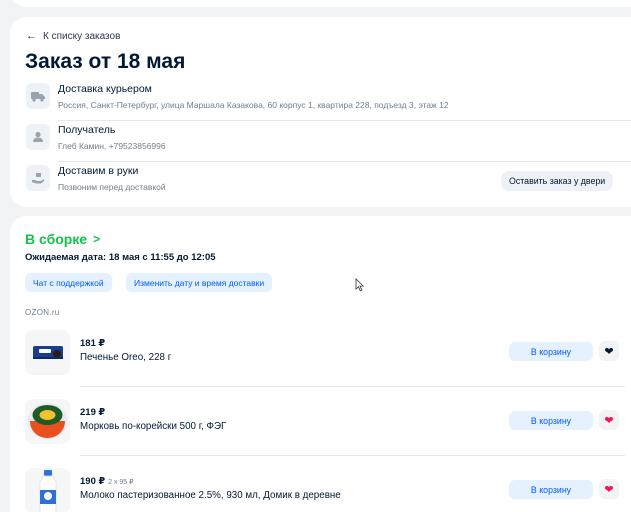  Describe the element at coordinates (31, 36) in the screenshot. I see `arrow-left-icon: ←` at that location.